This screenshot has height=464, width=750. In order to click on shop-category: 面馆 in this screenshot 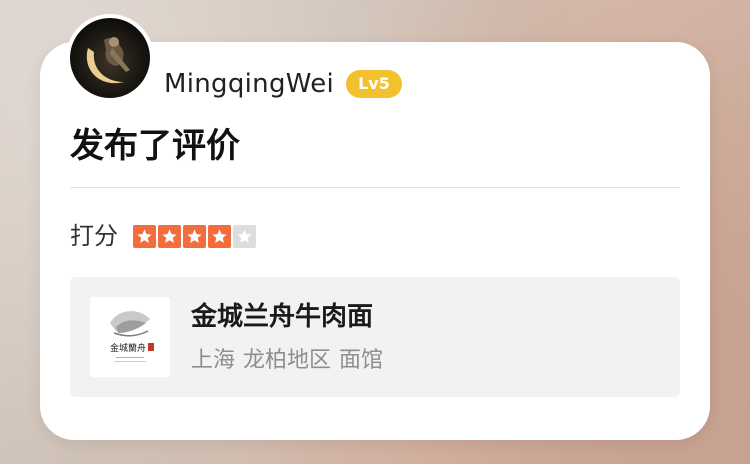, I will do `click(361, 360)`.